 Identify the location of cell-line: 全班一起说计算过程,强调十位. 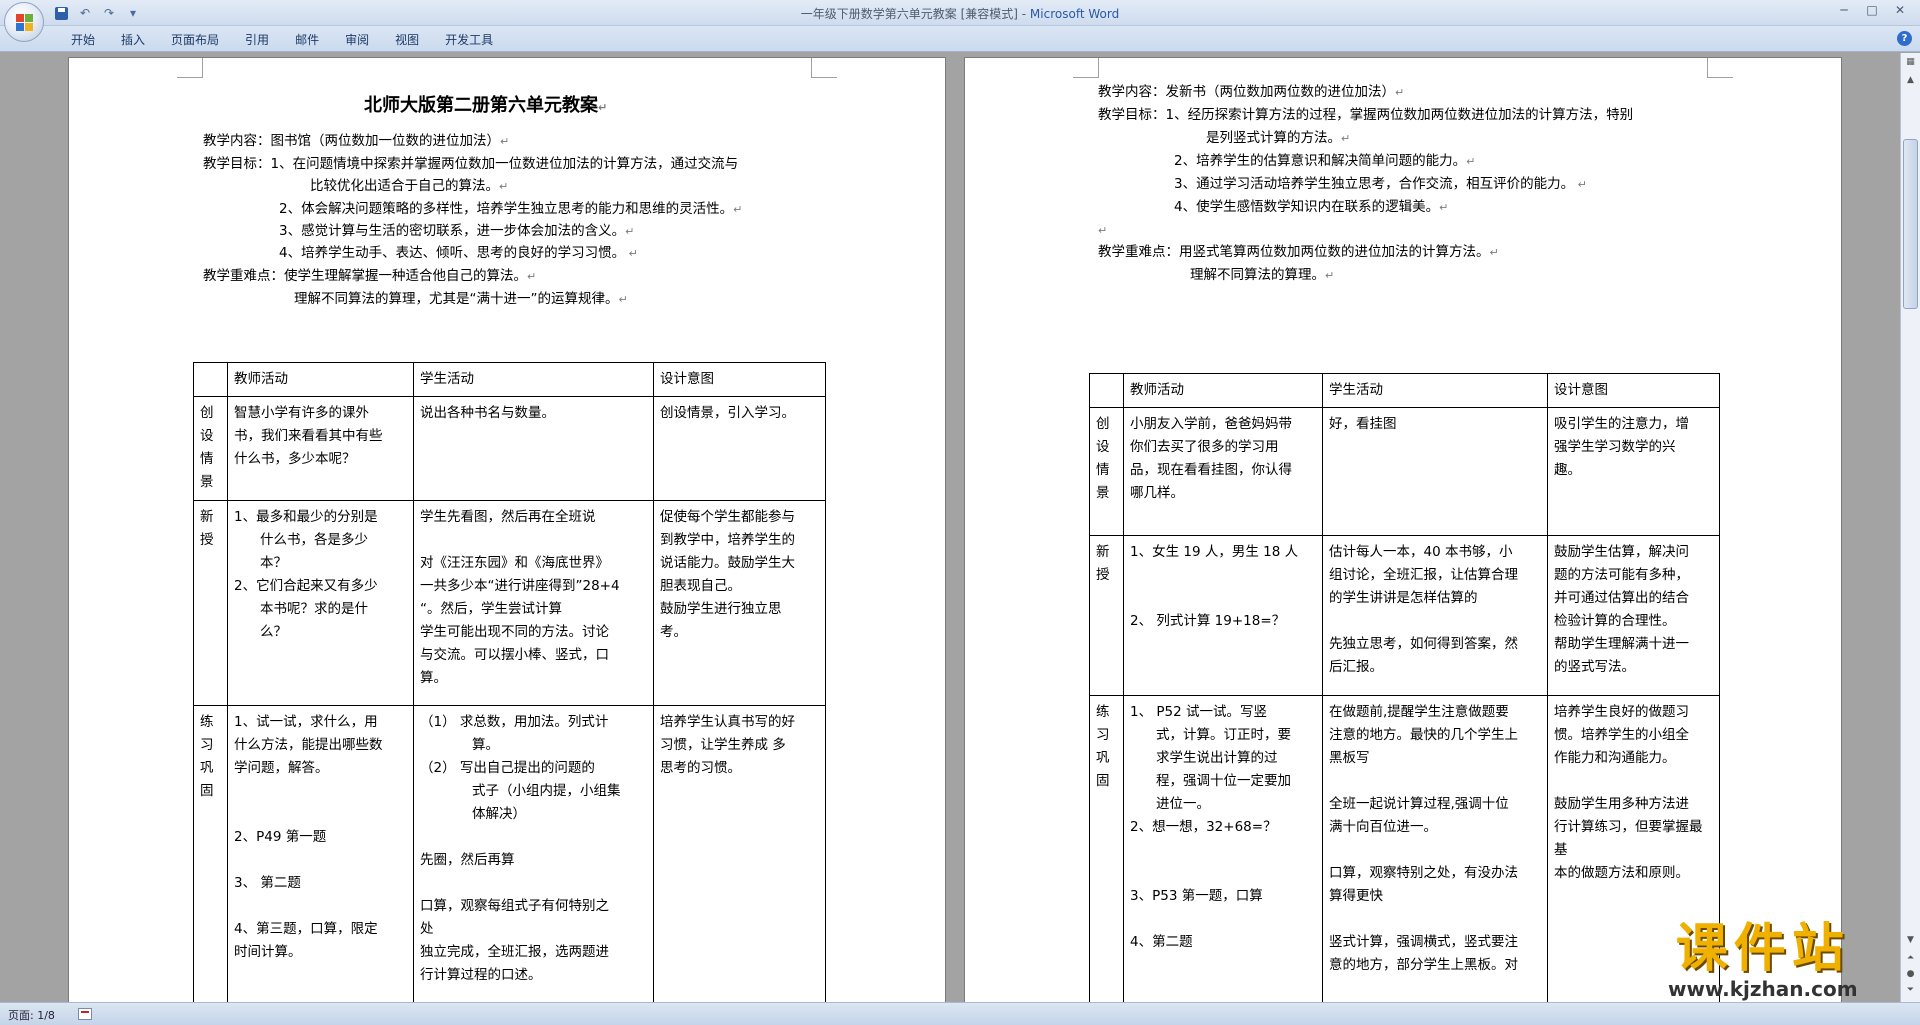
(1419, 804).